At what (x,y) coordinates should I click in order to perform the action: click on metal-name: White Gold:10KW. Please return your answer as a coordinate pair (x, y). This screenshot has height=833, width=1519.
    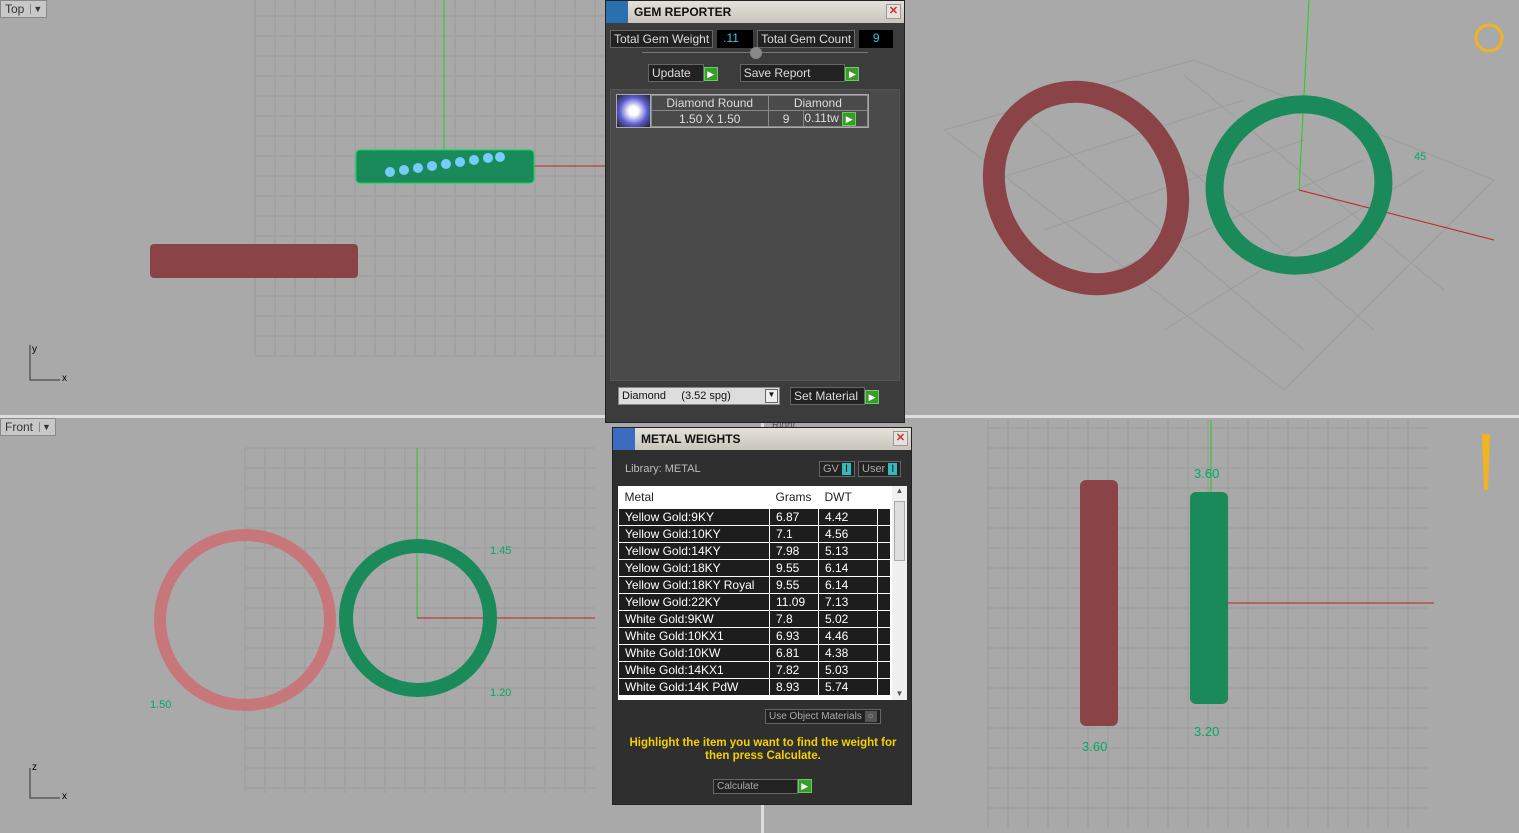
    Looking at the image, I should click on (694, 652).